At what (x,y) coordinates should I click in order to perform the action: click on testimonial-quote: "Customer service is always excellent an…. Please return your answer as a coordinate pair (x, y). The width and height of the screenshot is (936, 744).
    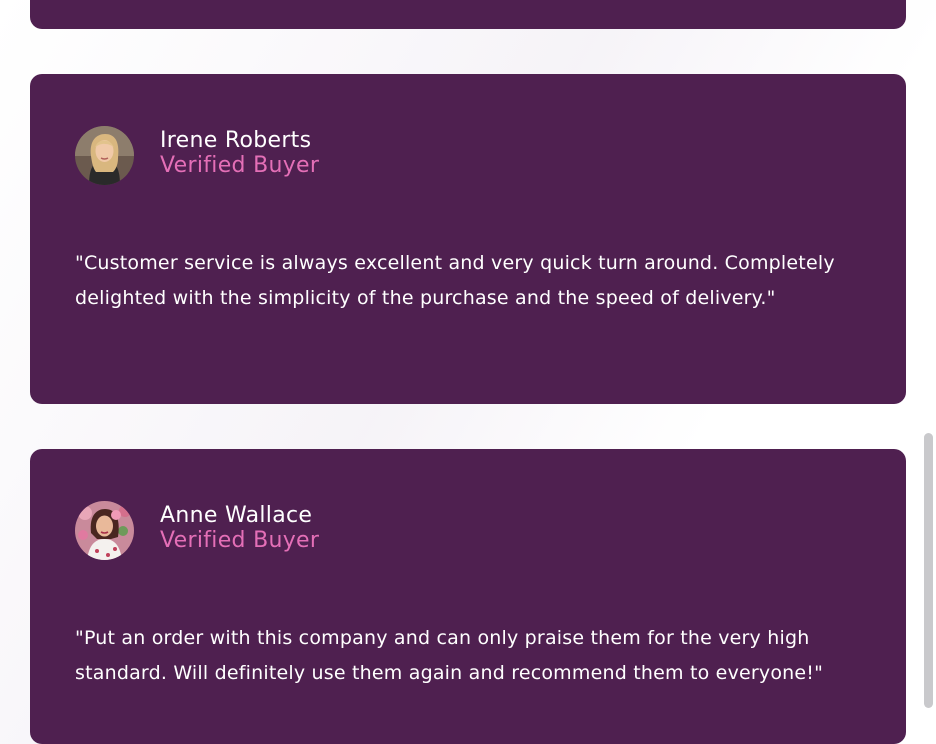
    Looking at the image, I should click on (455, 280).